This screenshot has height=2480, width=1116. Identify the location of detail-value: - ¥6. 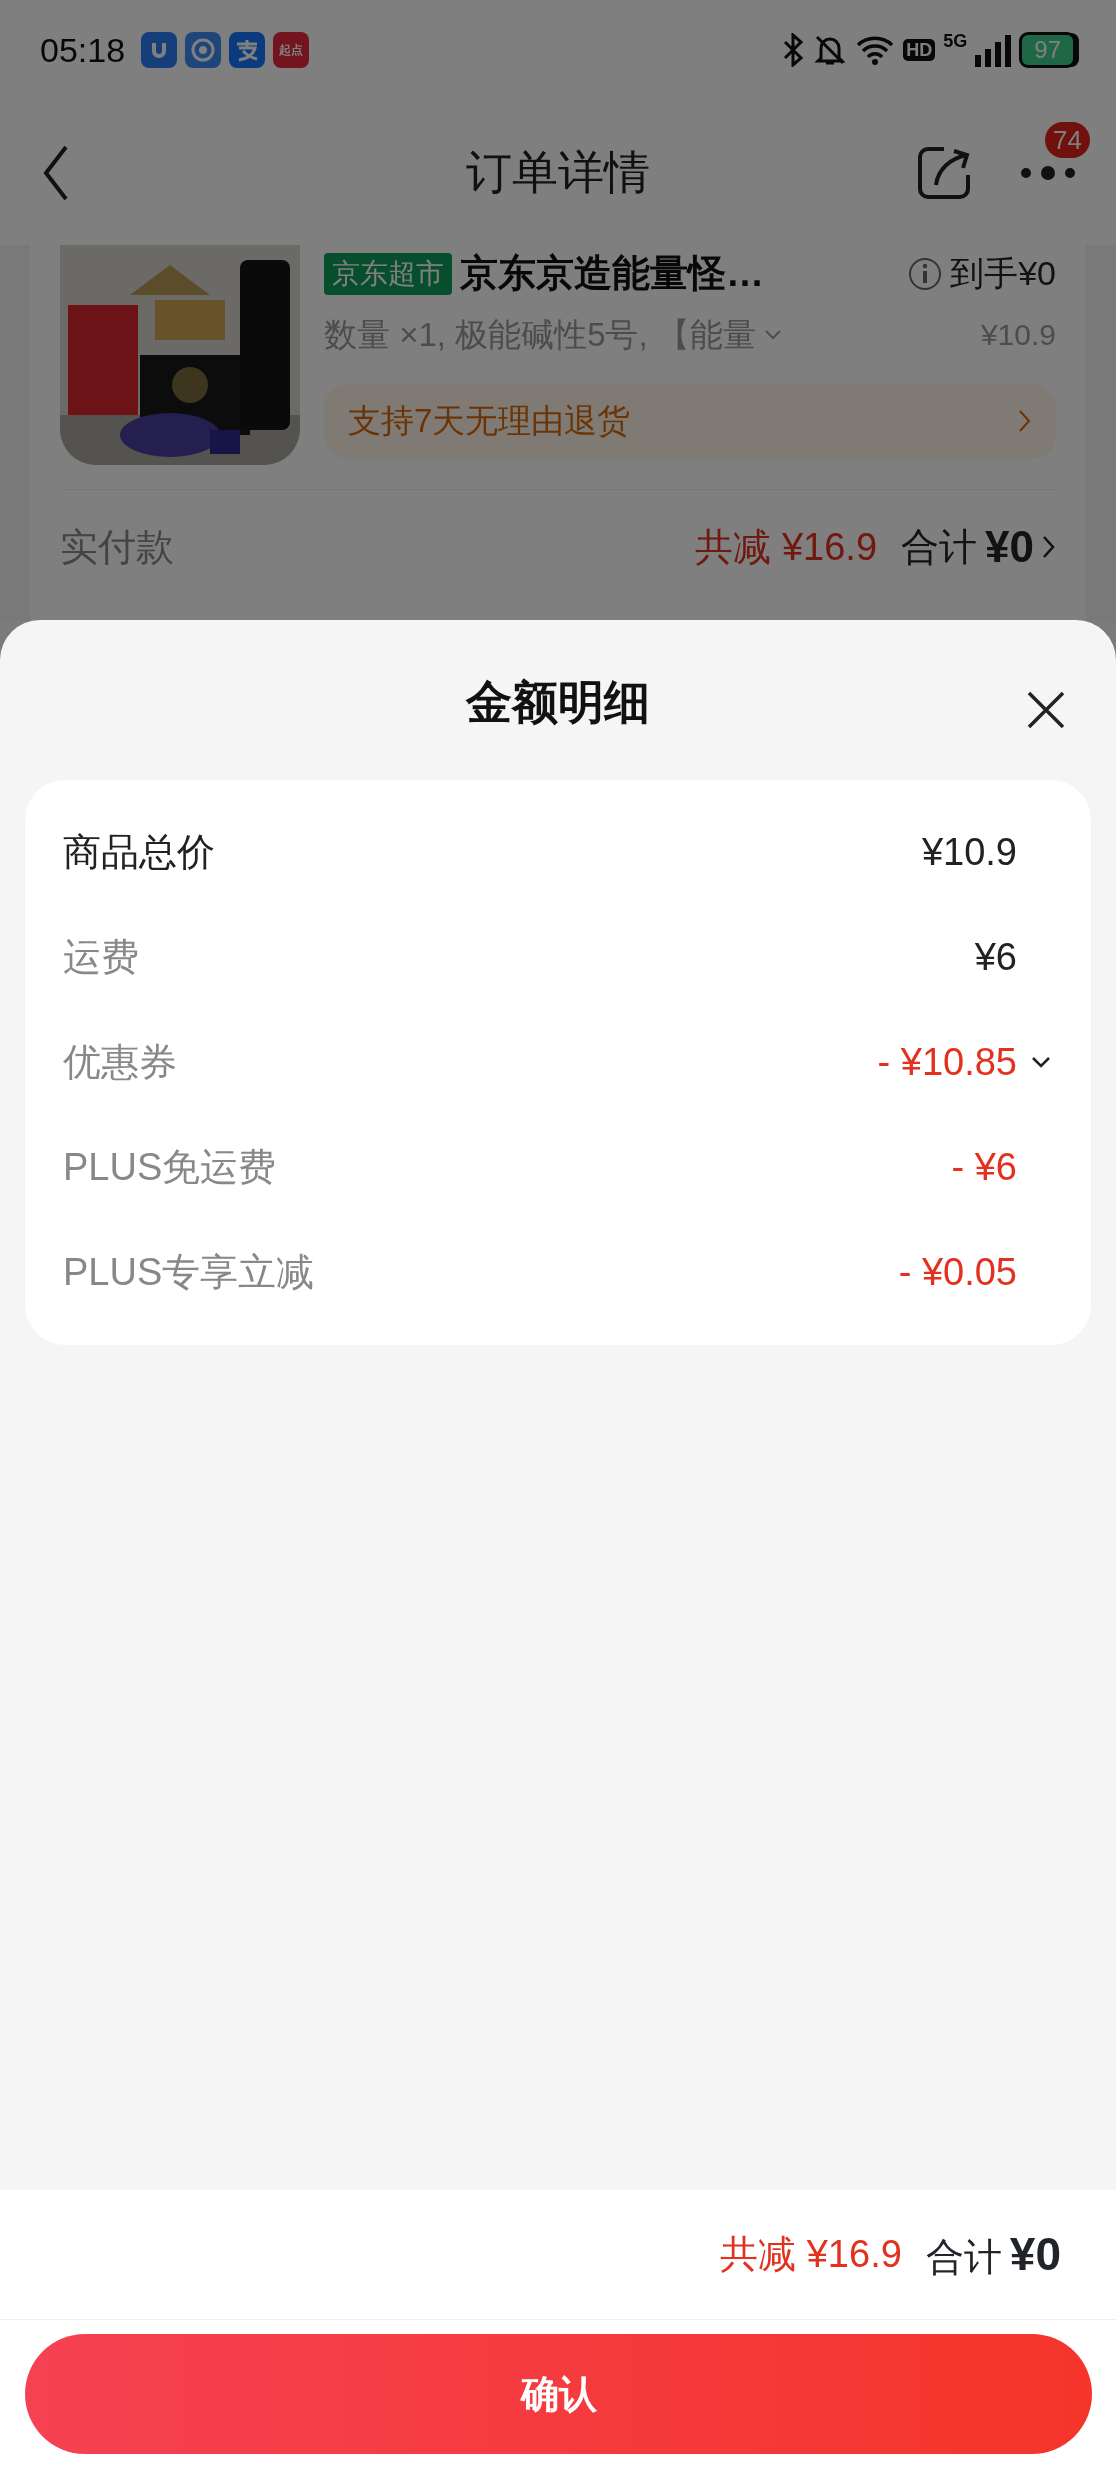
(984, 1167).